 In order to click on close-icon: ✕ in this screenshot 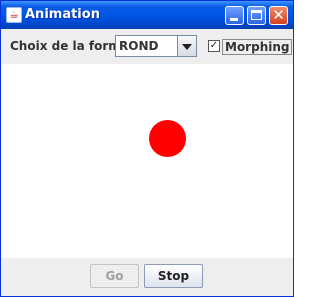, I will do `click(278, 15)`.